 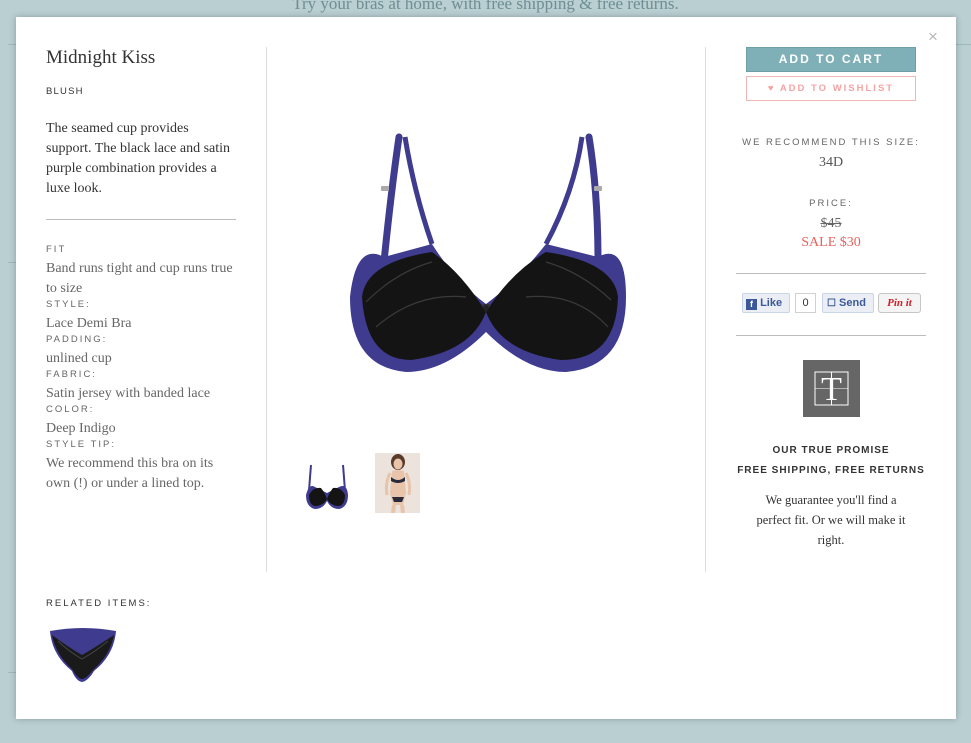 What do you see at coordinates (77, 339) in the screenshot?
I see `spec-label: PADDING:` at bounding box center [77, 339].